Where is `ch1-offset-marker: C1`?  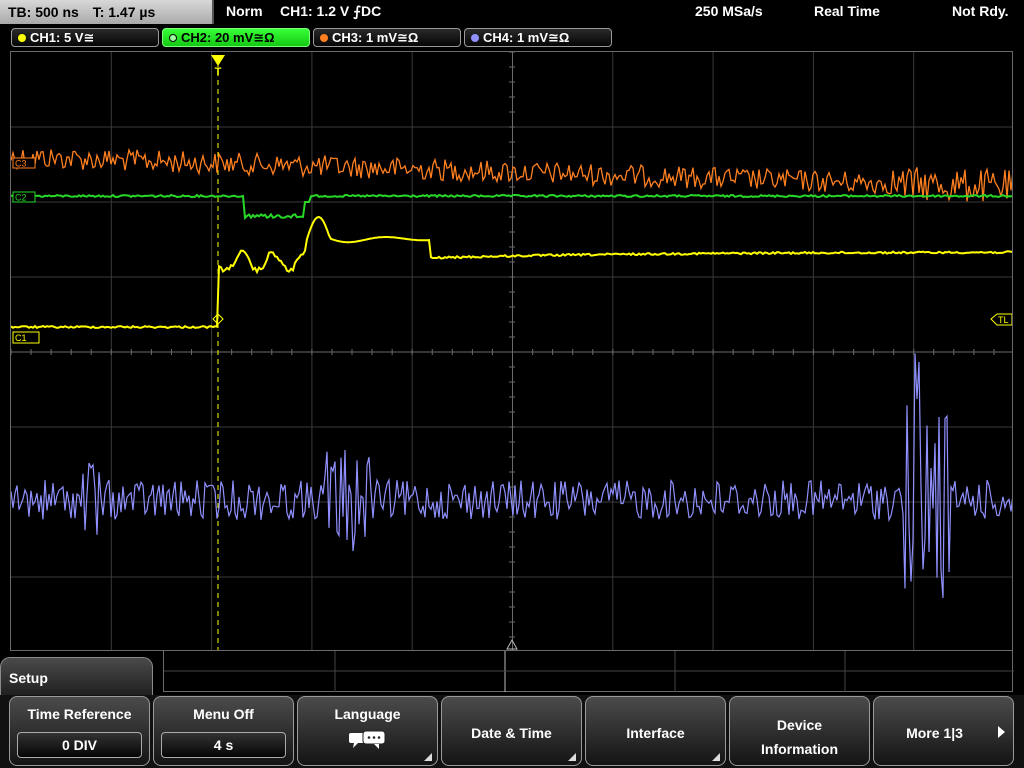 ch1-offset-marker: C1 is located at coordinates (26, 337).